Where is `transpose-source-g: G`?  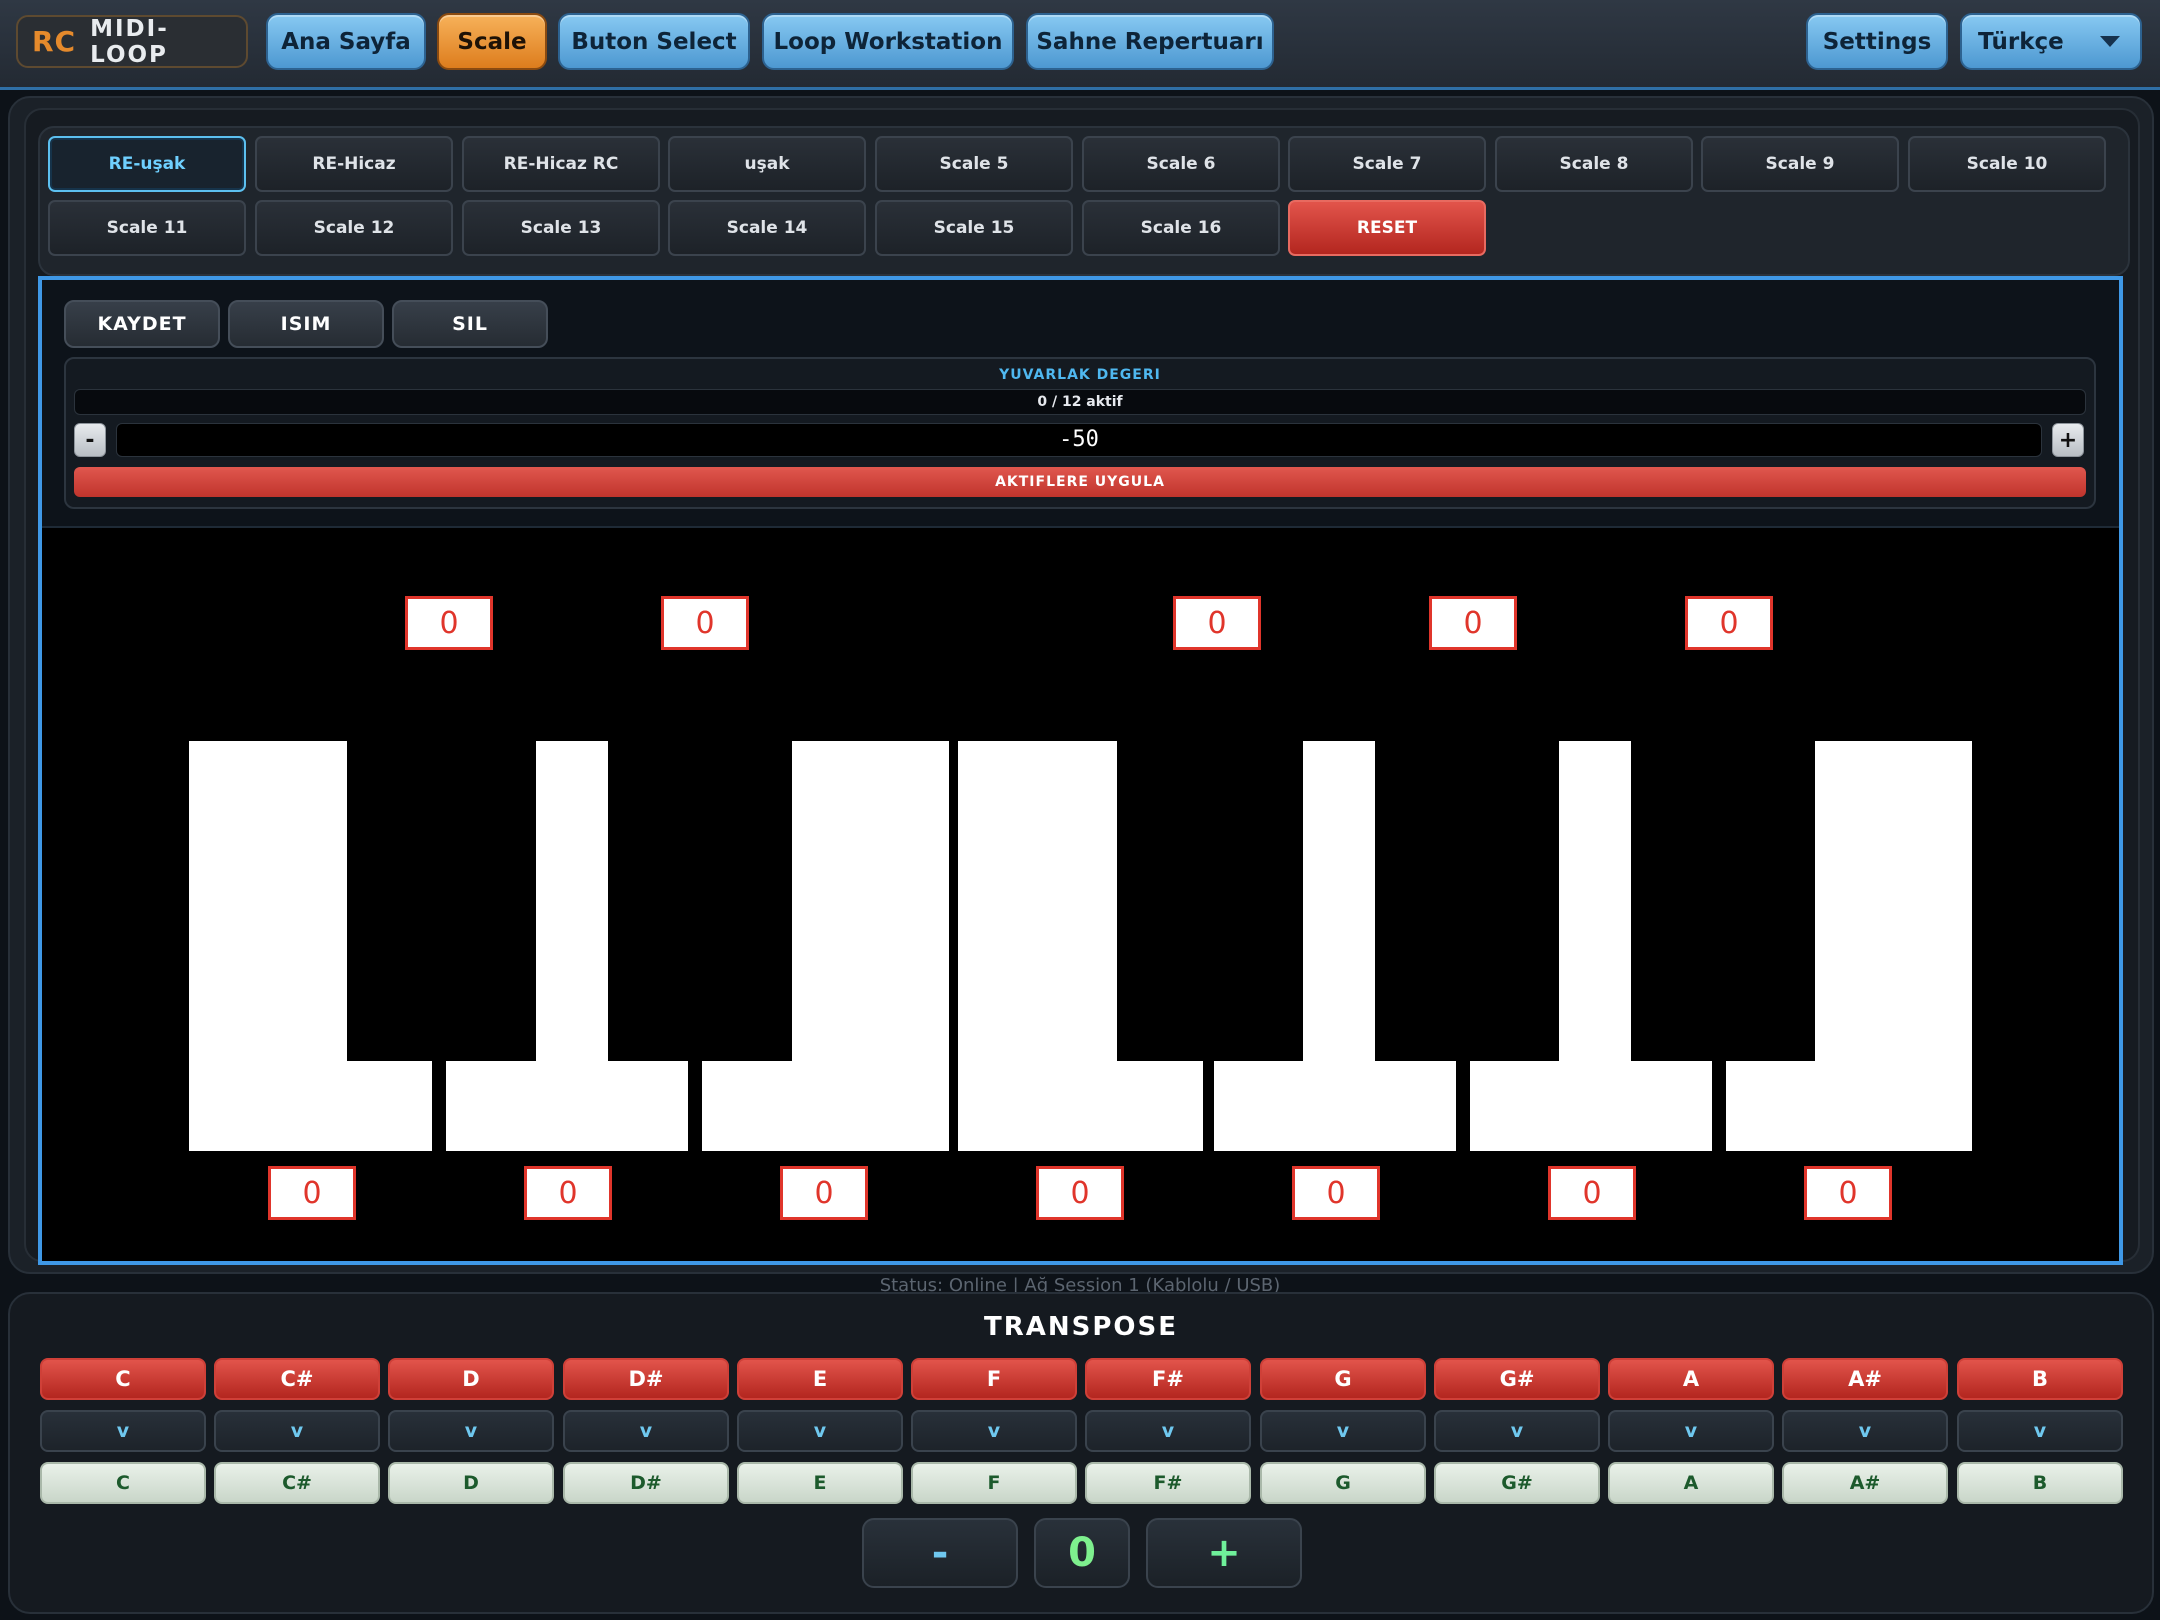 transpose-source-g: G is located at coordinates (1343, 1379).